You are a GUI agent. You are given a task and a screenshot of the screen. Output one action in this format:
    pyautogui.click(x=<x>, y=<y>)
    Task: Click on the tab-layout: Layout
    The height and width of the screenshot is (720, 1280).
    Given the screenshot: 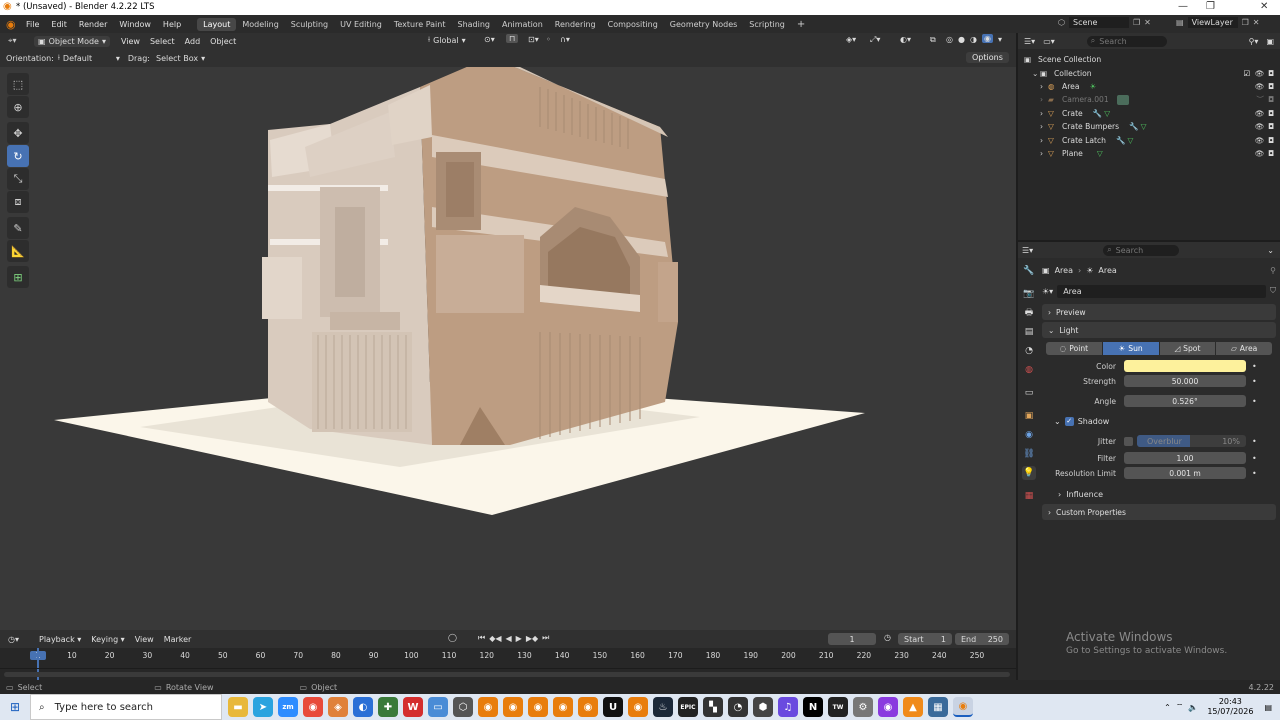 What is the action you would take?
    pyautogui.click(x=217, y=24)
    